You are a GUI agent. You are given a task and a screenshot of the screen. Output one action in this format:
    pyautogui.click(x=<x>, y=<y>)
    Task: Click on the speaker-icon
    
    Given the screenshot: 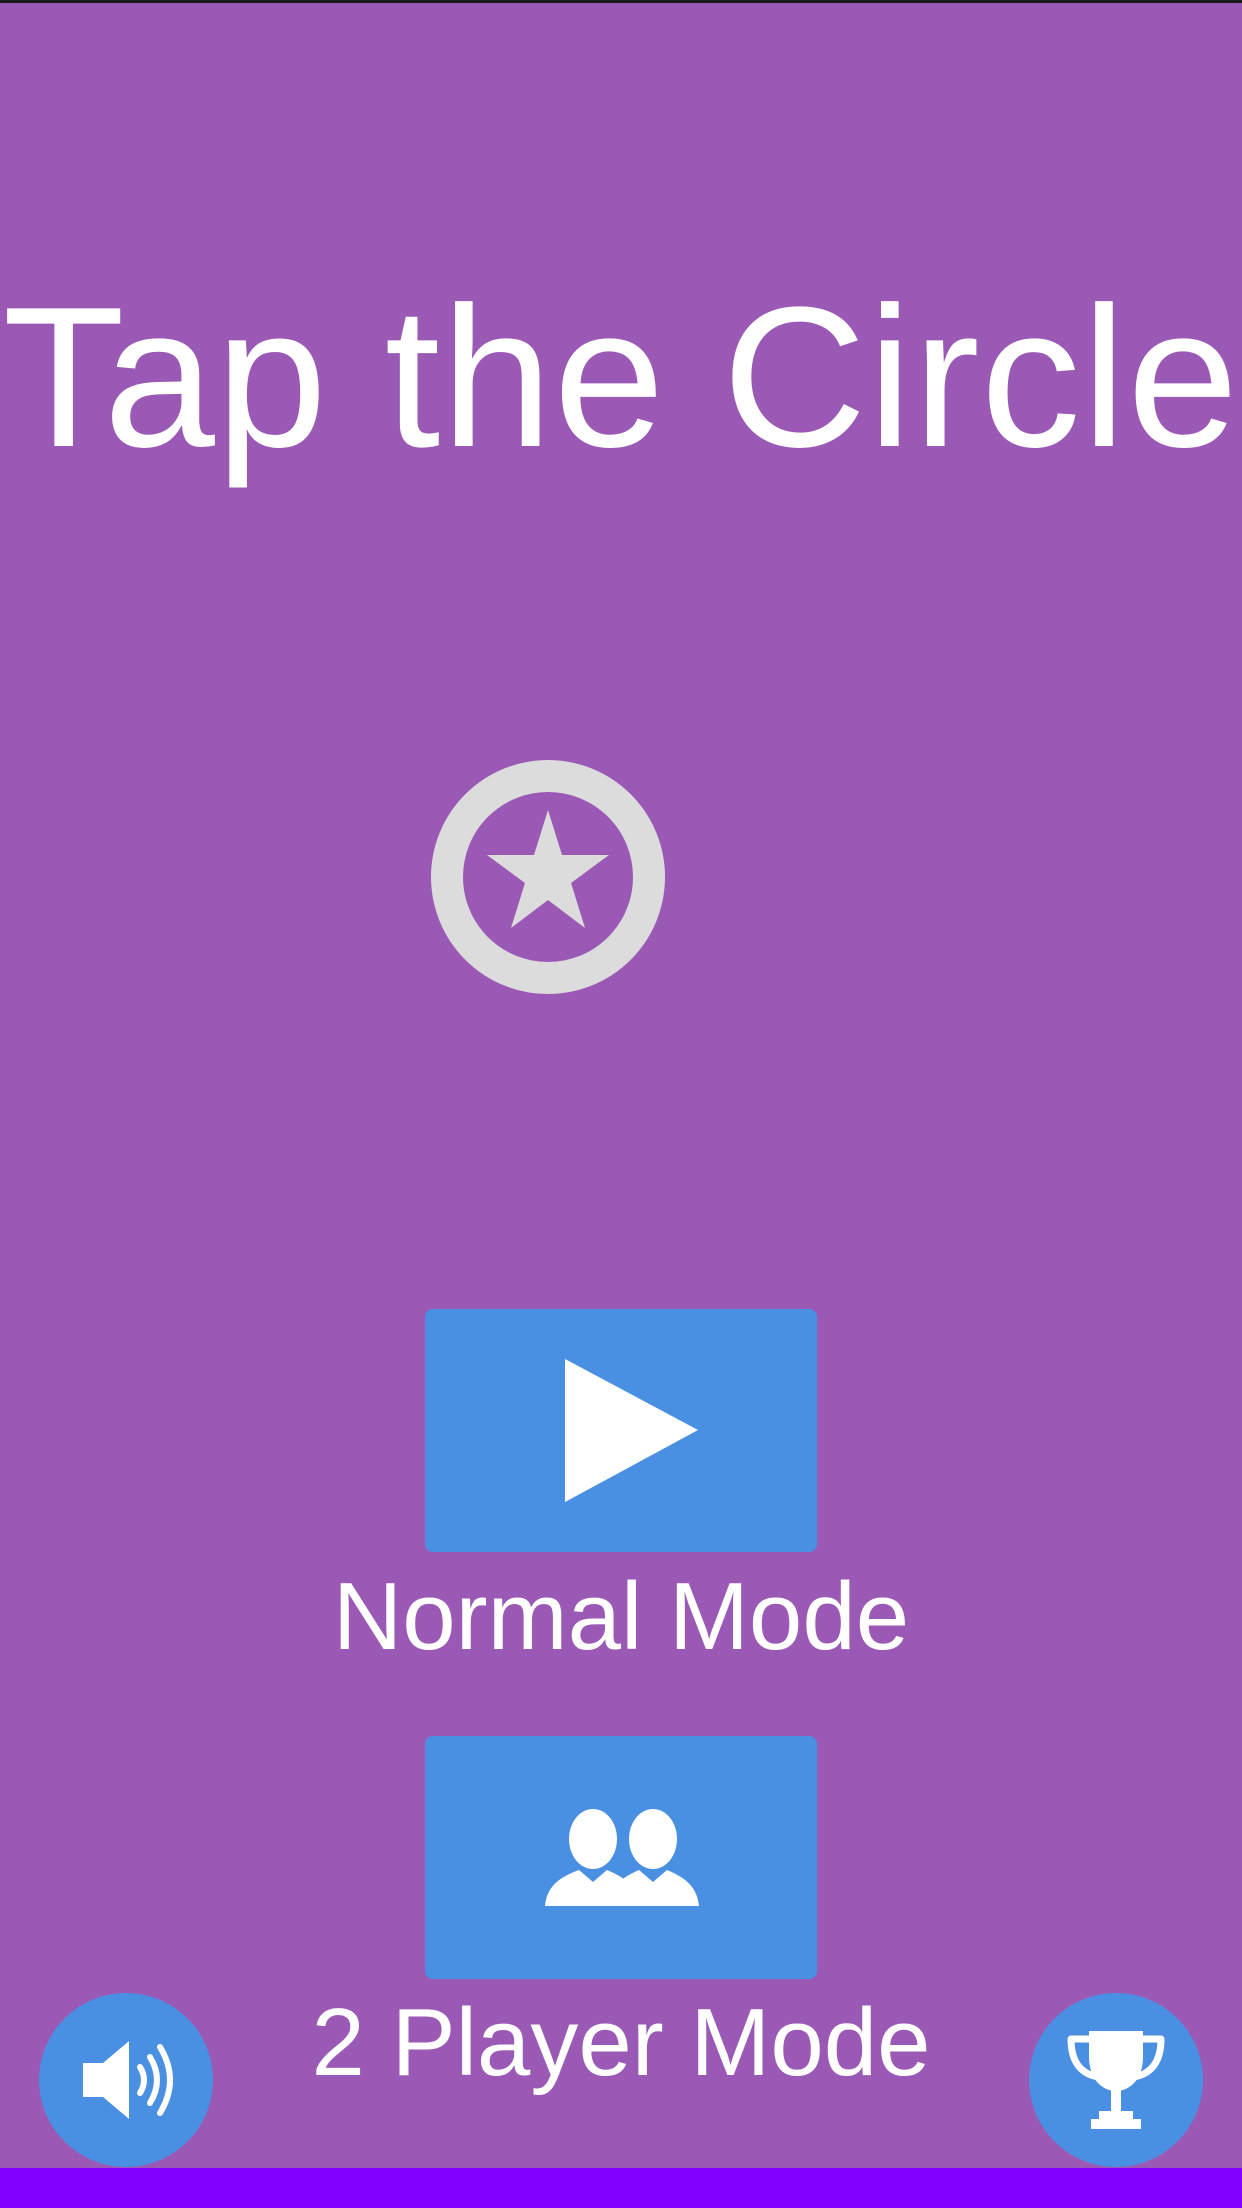 What is the action you would take?
    pyautogui.click(x=128, y=2080)
    